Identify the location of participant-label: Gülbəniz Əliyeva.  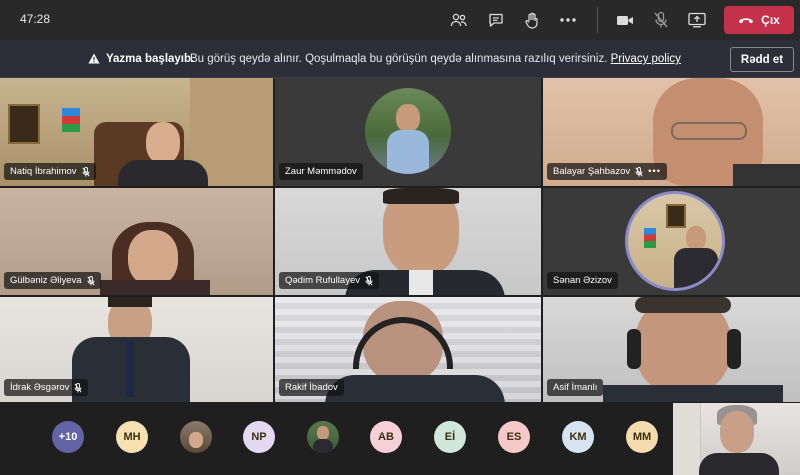
(52, 280).